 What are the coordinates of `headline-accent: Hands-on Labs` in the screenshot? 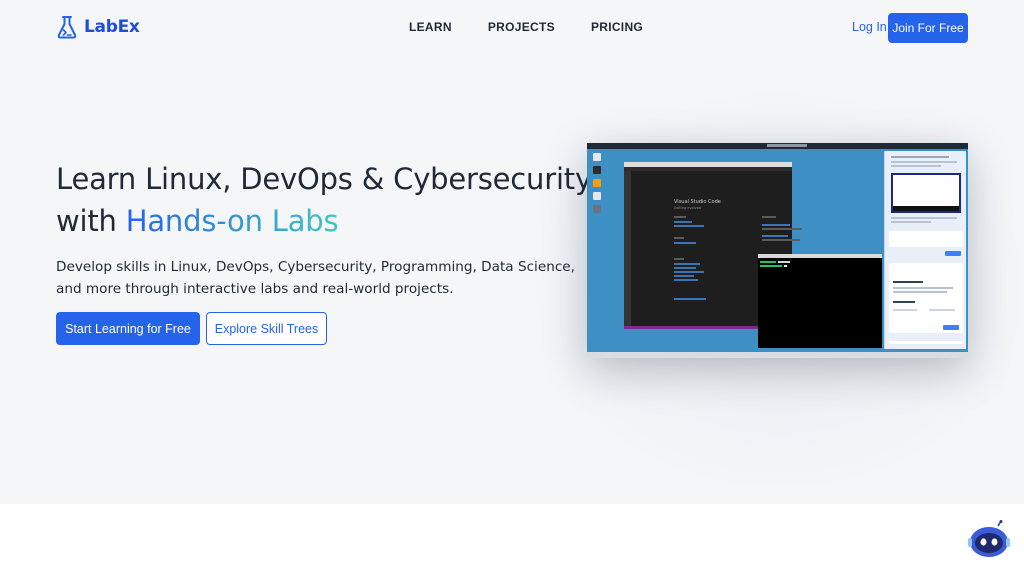 It's located at (232, 221).